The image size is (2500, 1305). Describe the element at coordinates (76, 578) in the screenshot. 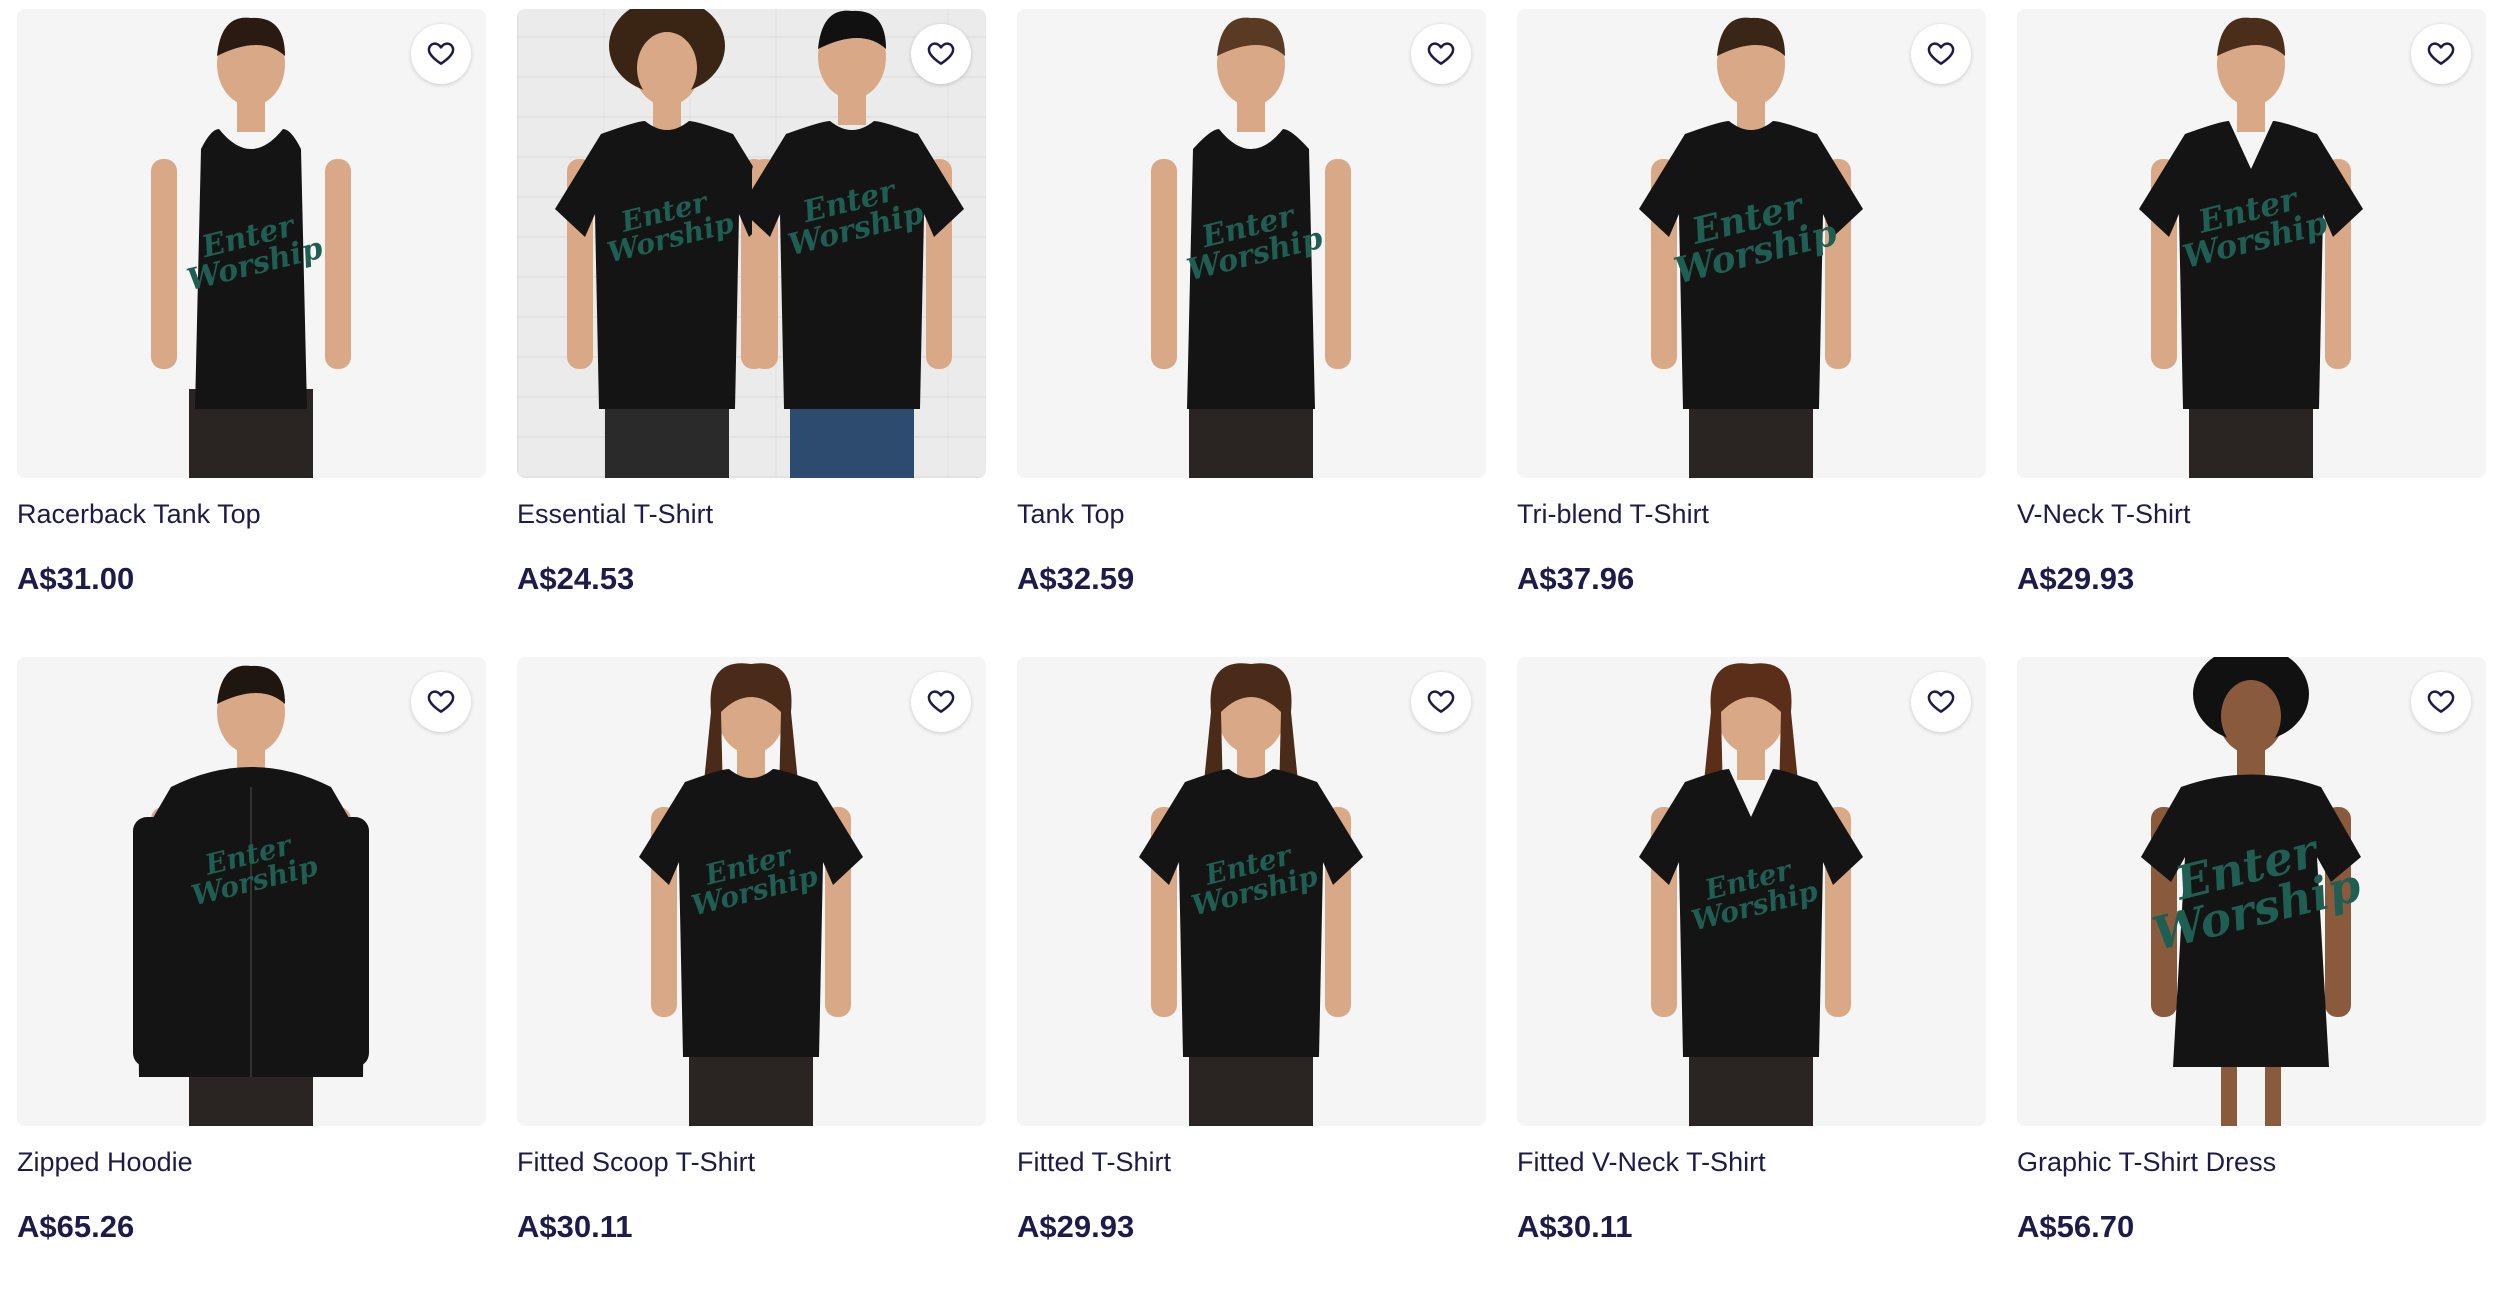

I see `product-price: A$31.00` at that location.